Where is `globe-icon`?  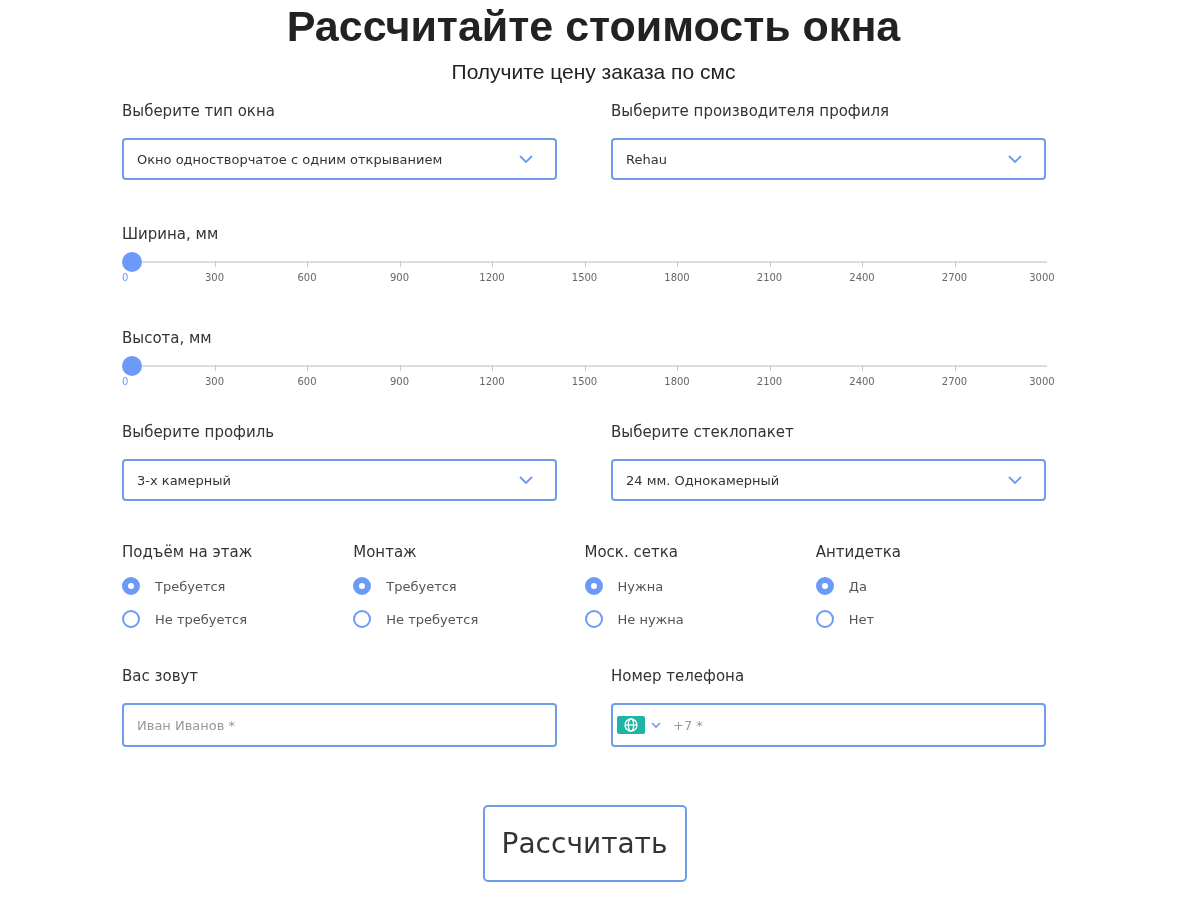
globe-icon is located at coordinates (631, 725).